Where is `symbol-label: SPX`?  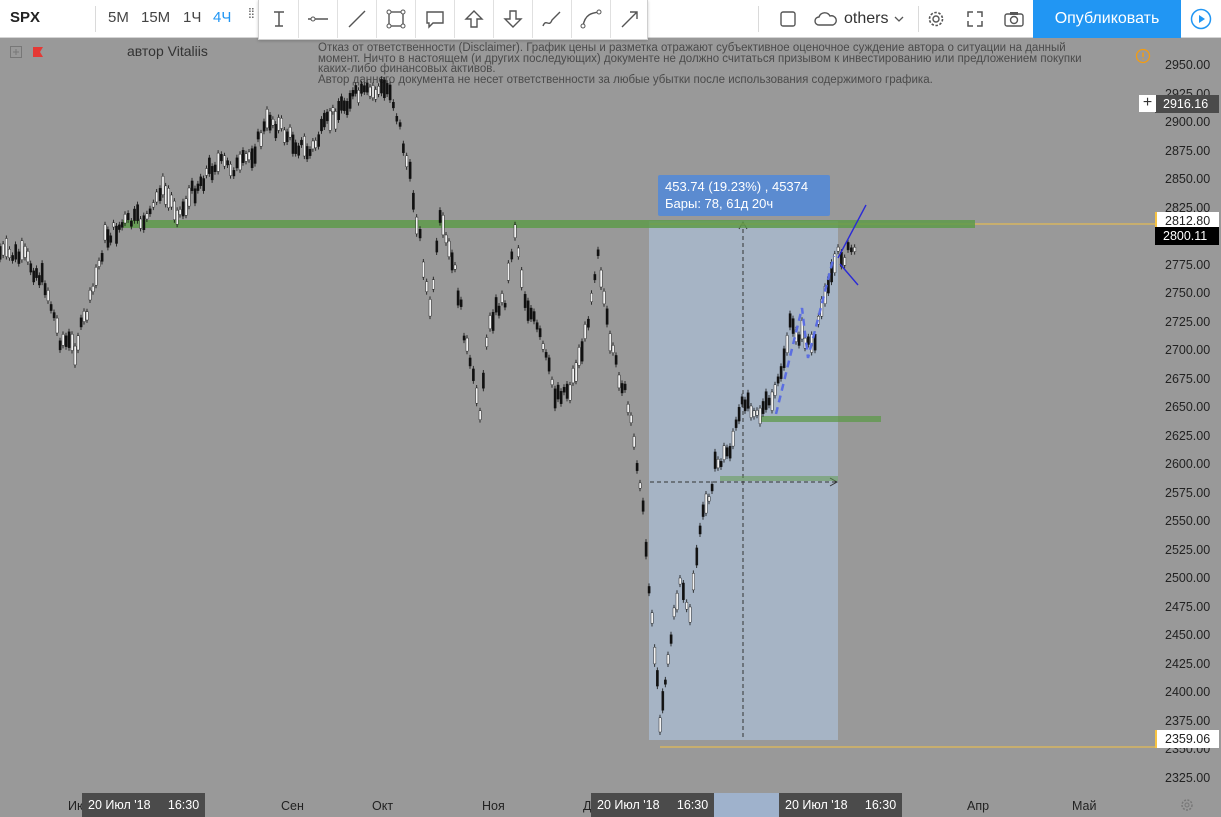 symbol-label: SPX is located at coordinates (25, 17).